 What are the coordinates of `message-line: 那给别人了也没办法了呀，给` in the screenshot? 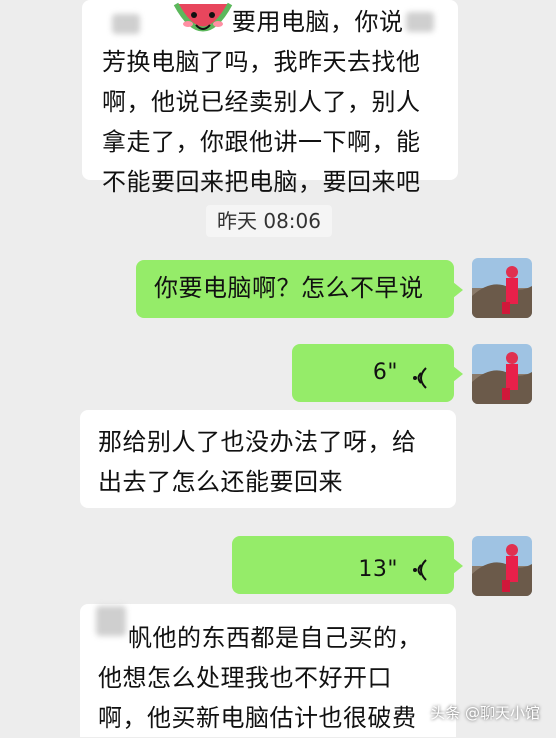 It's located at (257, 442).